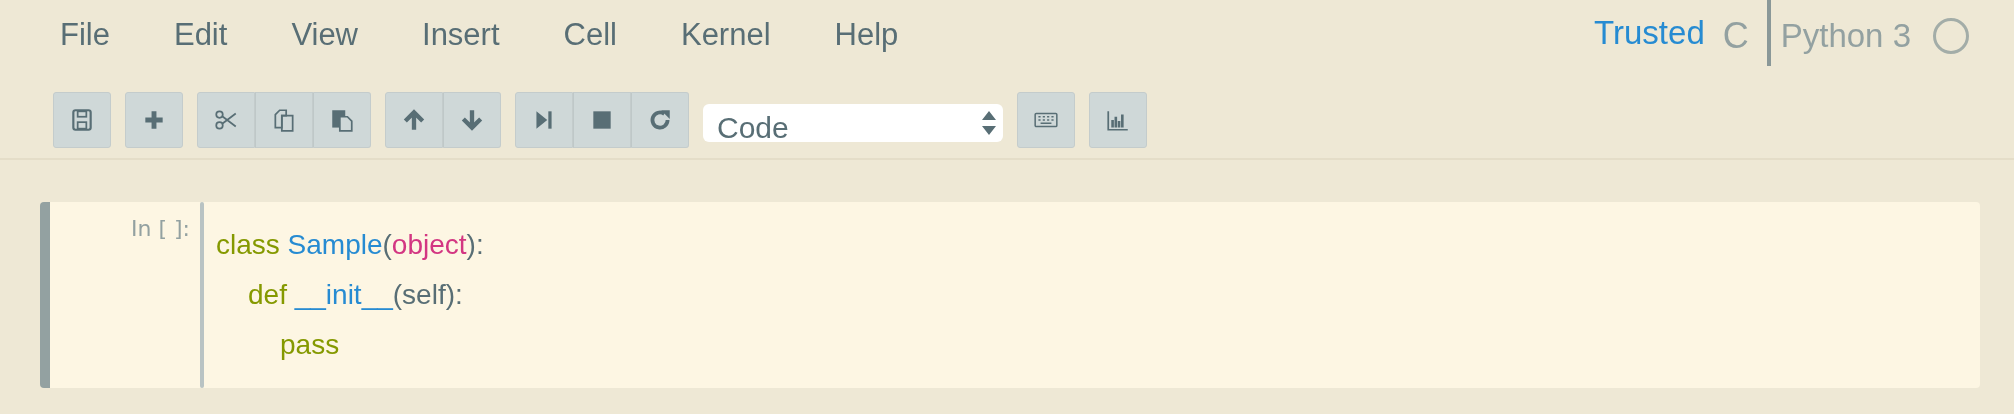 The image size is (2014, 414). I want to click on menu-item: Kernel, so click(725, 33).